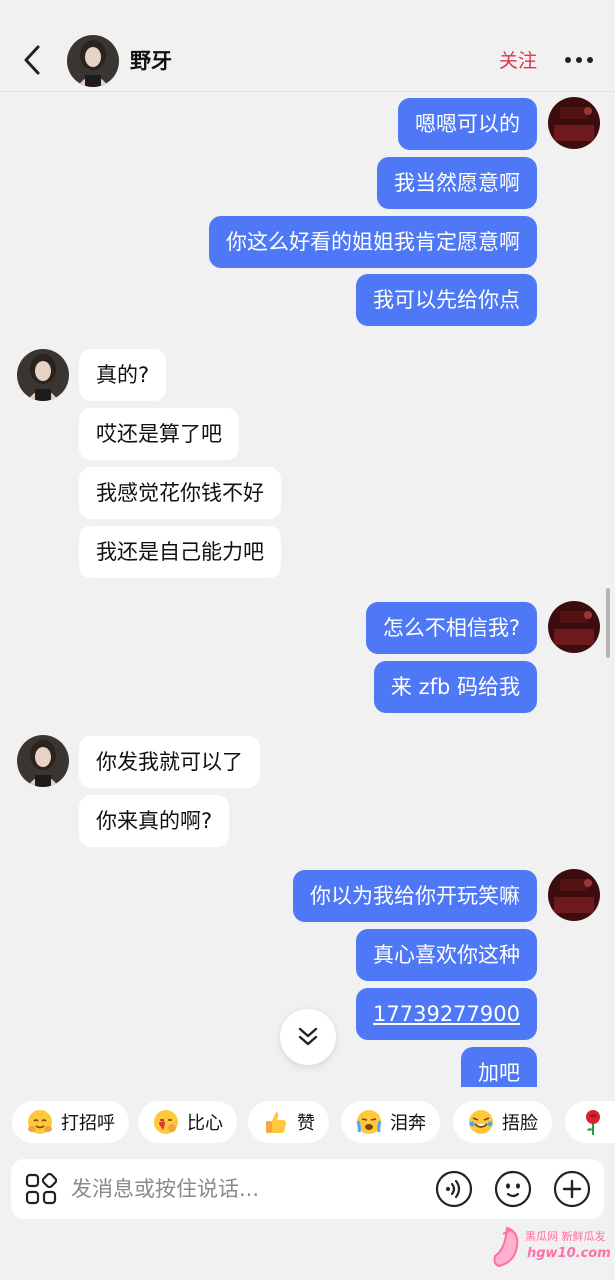 This screenshot has width=615, height=1280. I want to click on site-watermark: 黑瓜网 新鲜瓜发 hgw10.com, so click(548, 1246).